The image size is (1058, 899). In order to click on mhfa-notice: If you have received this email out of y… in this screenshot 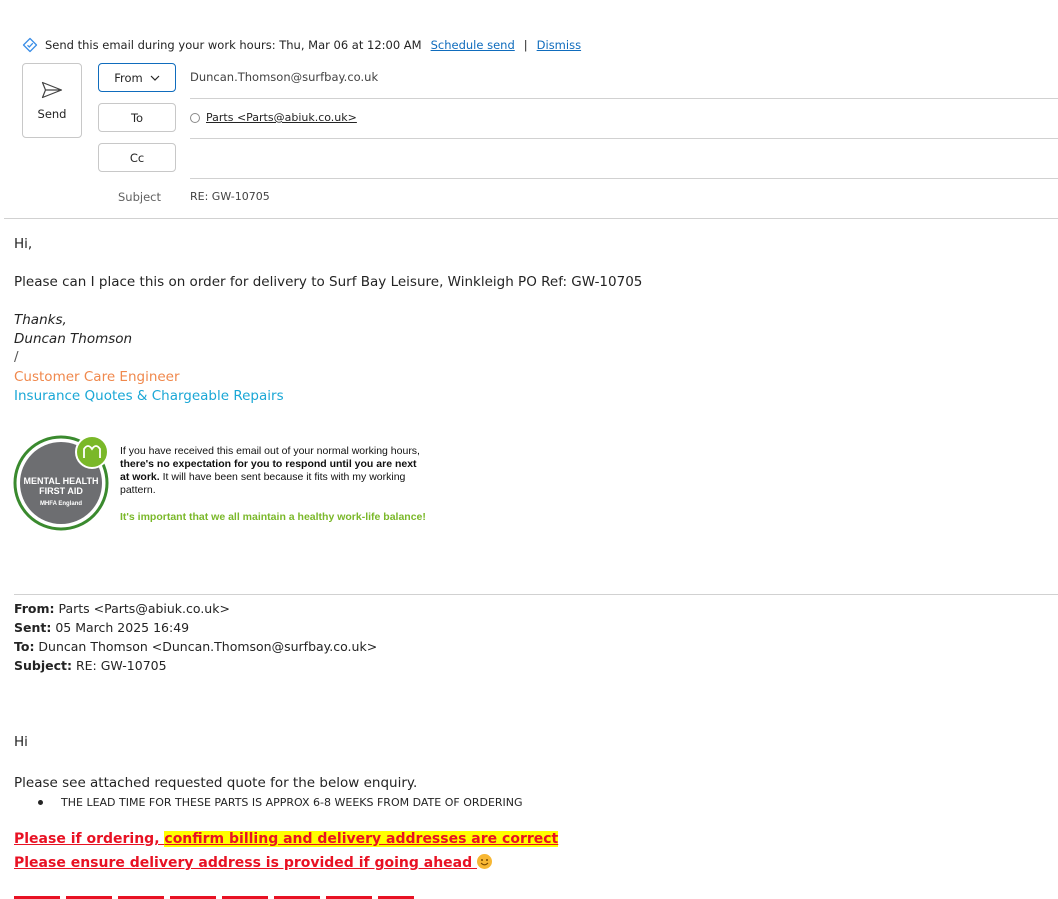, I will do `click(270, 471)`.